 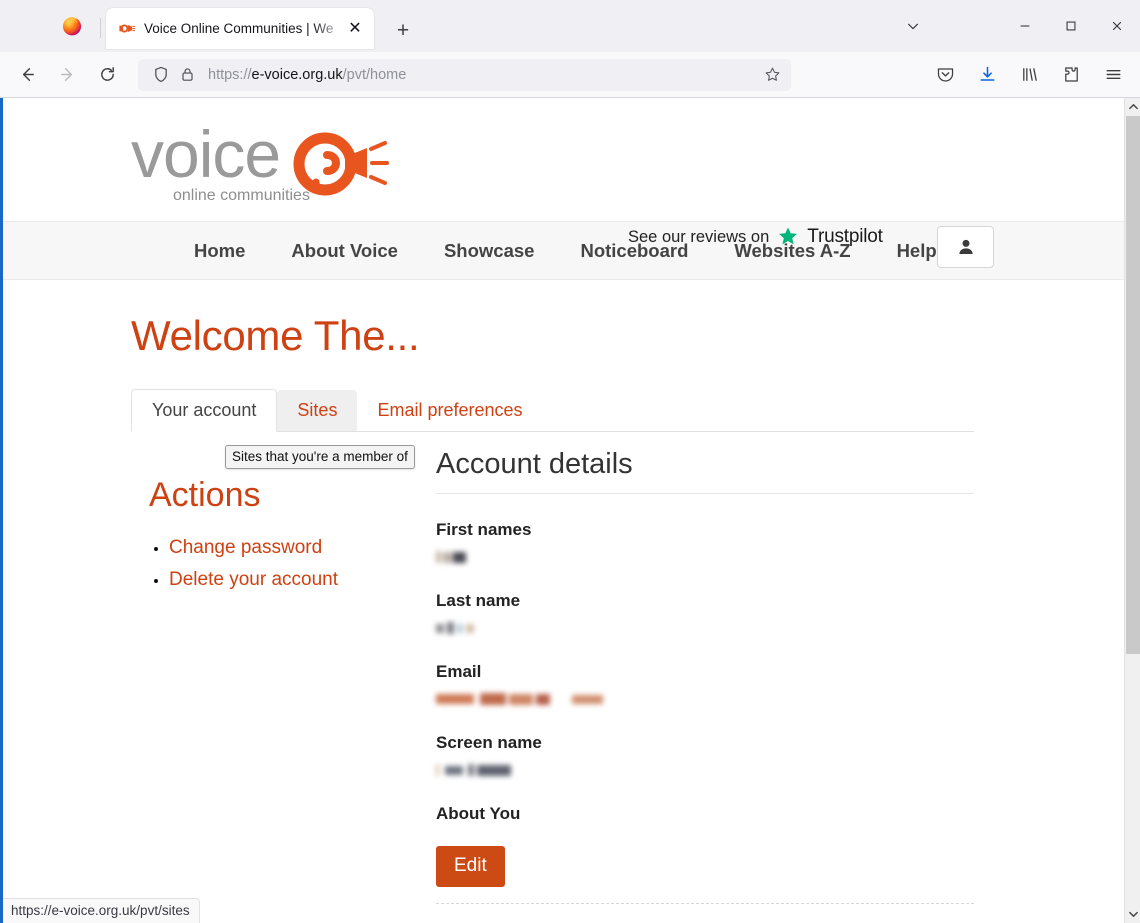 I want to click on field-label: About You, so click(x=478, y=813).